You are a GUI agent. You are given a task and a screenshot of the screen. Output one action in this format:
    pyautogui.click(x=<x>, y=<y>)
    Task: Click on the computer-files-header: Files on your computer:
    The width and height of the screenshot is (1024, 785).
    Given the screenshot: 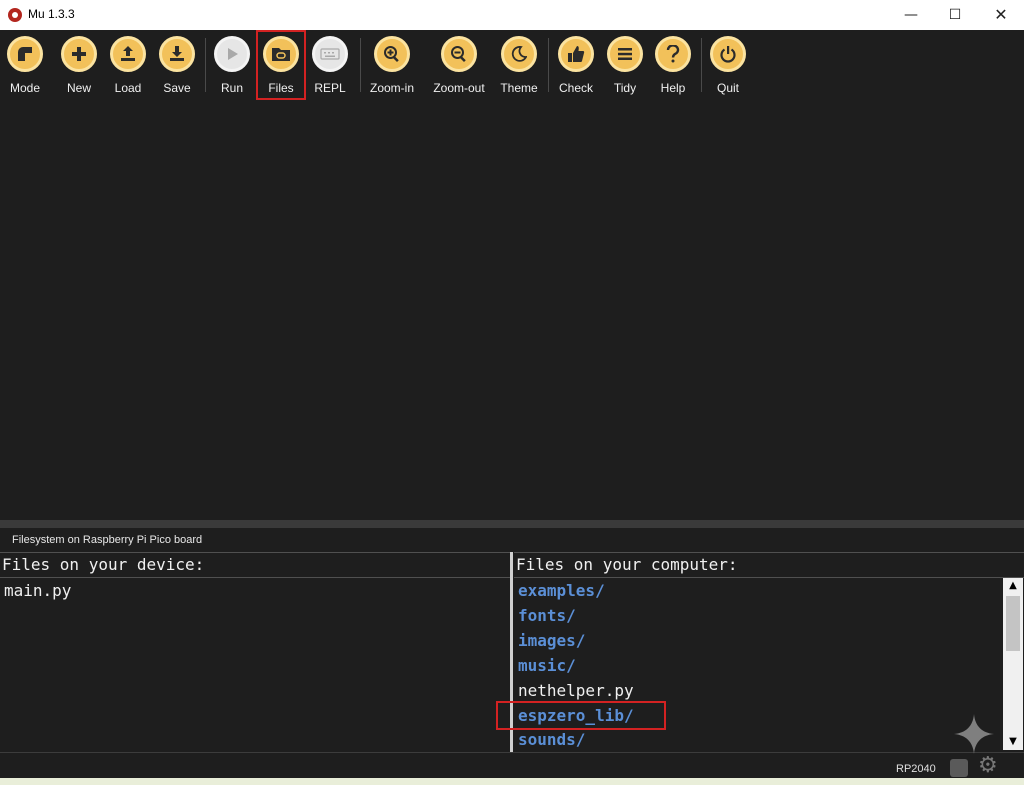 What is the action you would take?
    pyautogui.click(x=627, y=564)
    